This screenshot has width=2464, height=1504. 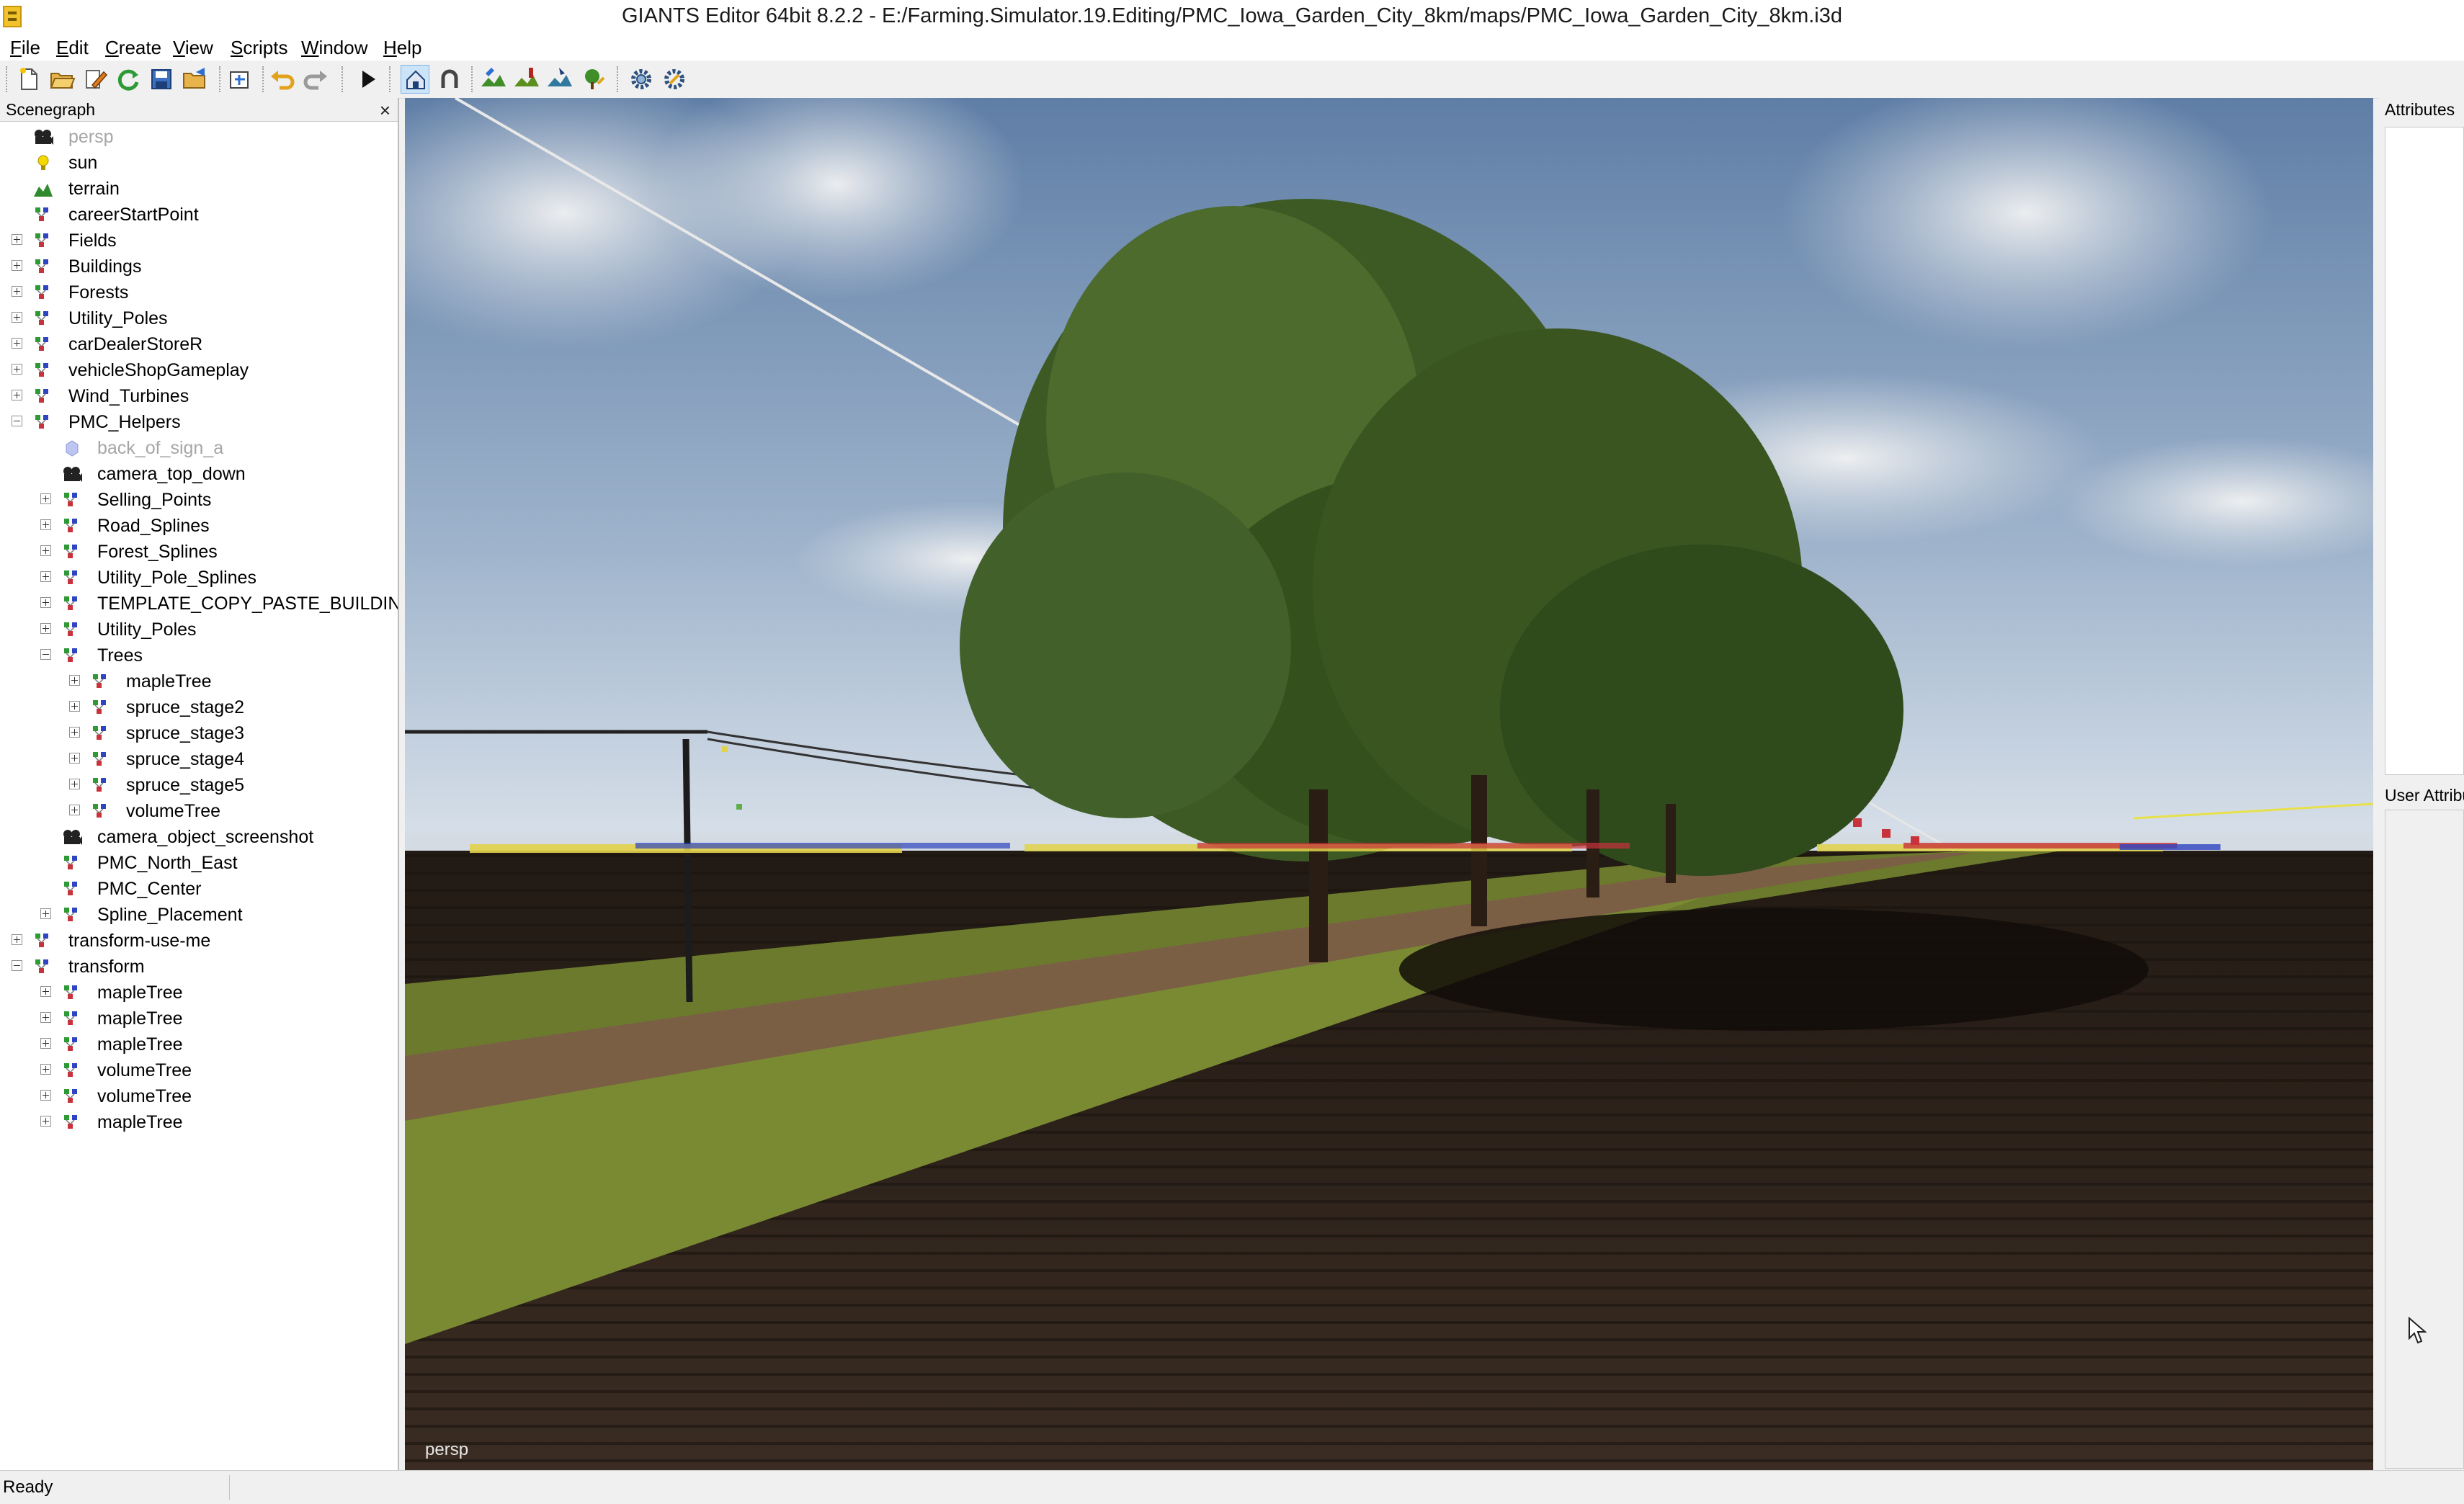 I want to click on scenegraph-node: transform-use-me, so click(x=199, y=941).